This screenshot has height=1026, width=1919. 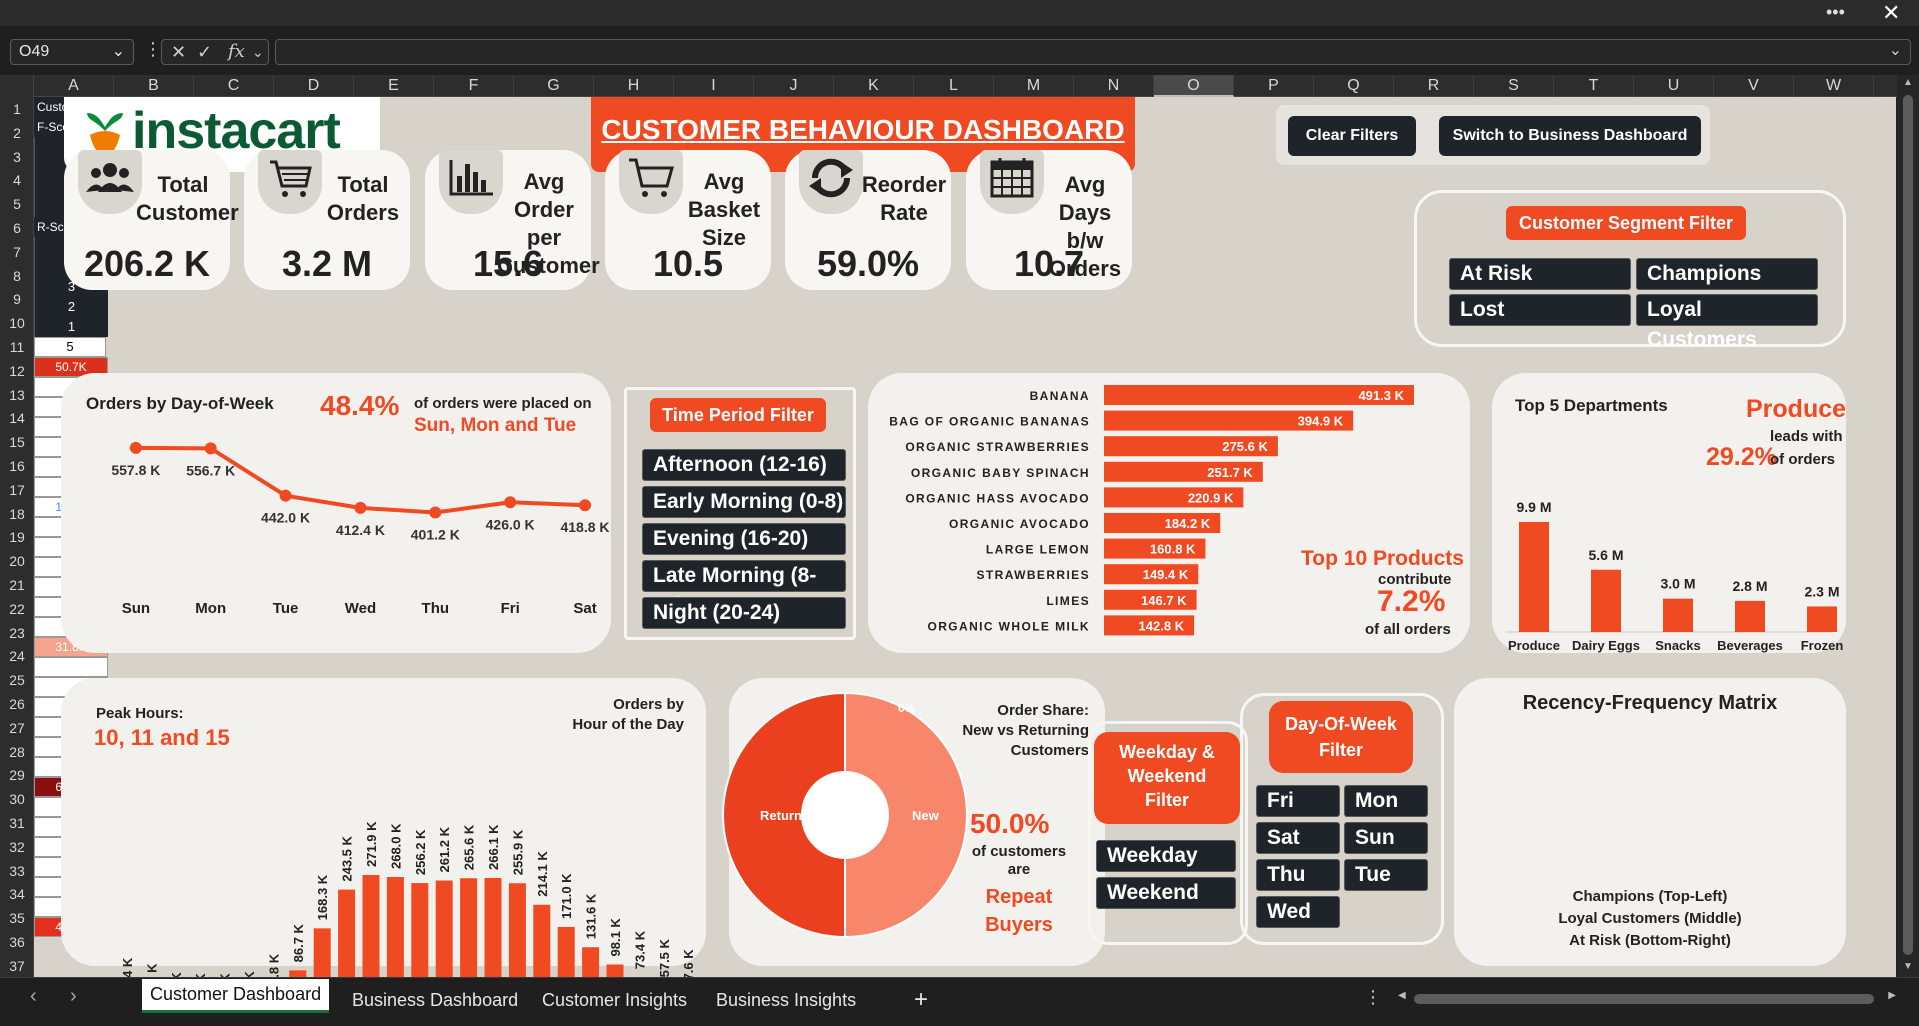 What do you see at coordinates (72, 52) in the screenshot?
I see `name-box: O49 ⌄` at bounding box center [72, 52].